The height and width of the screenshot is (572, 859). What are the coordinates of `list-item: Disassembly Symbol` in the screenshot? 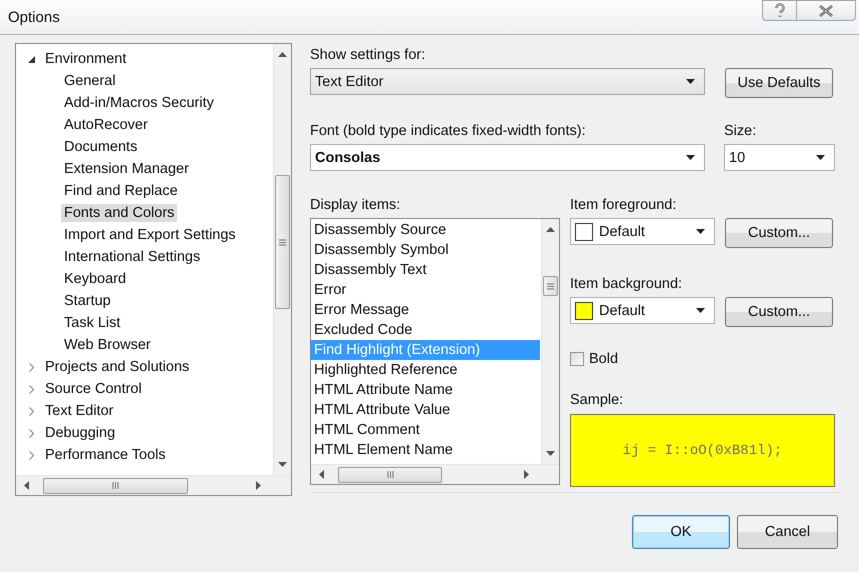 It's located at (425, 250).